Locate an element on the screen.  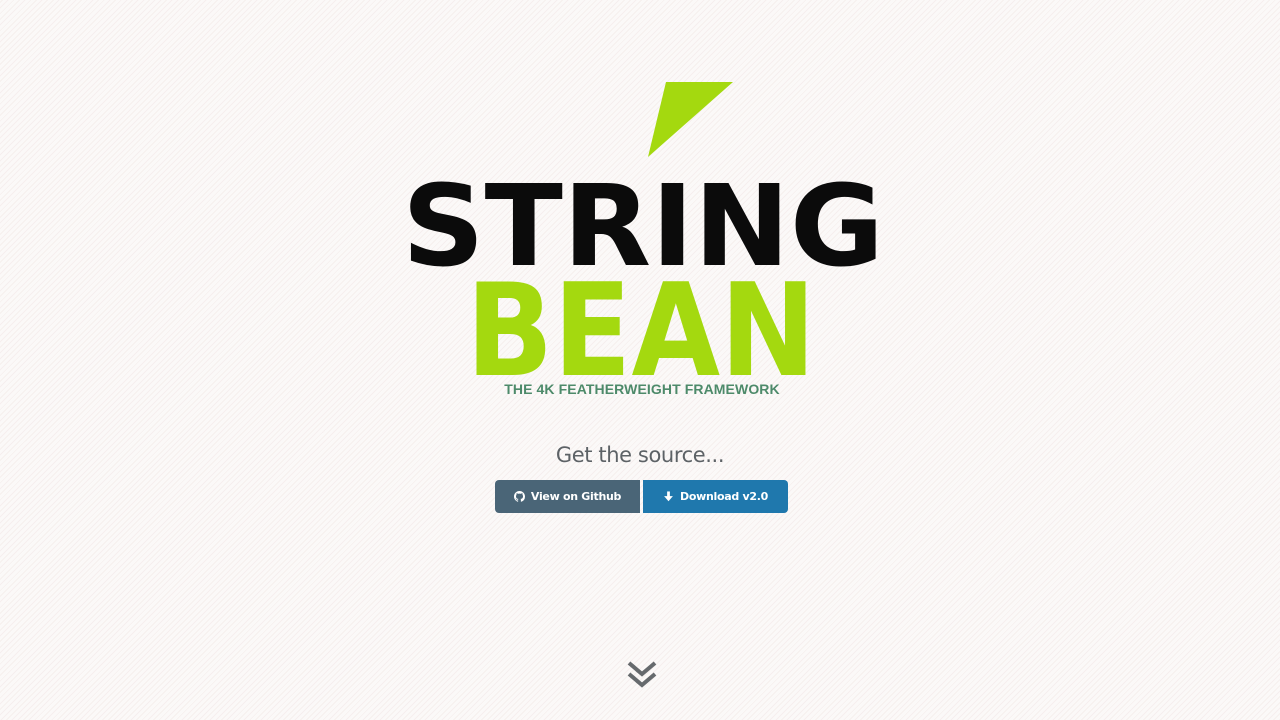
source-button-group: View on Github Download v2.0 is located at coordinates (641, 496).